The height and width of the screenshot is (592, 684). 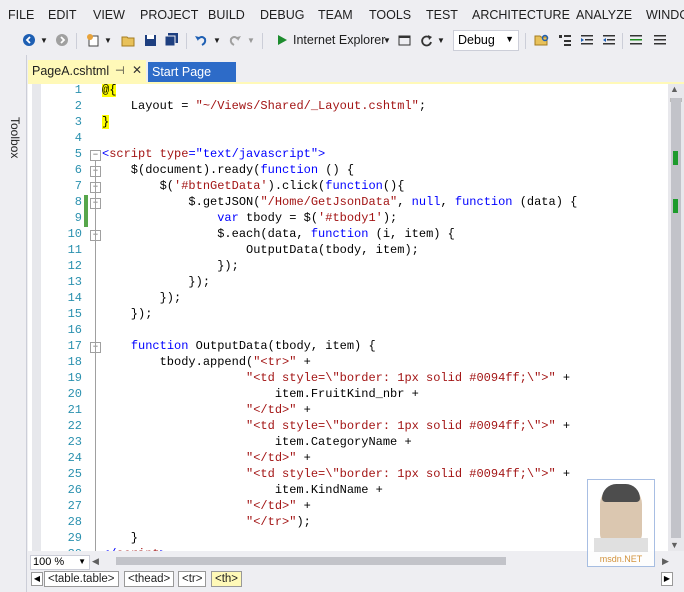 What do you see at coordinates (348, 139) in the screenshot?
I see `code-line: 4` at bounding box center [348, 139].